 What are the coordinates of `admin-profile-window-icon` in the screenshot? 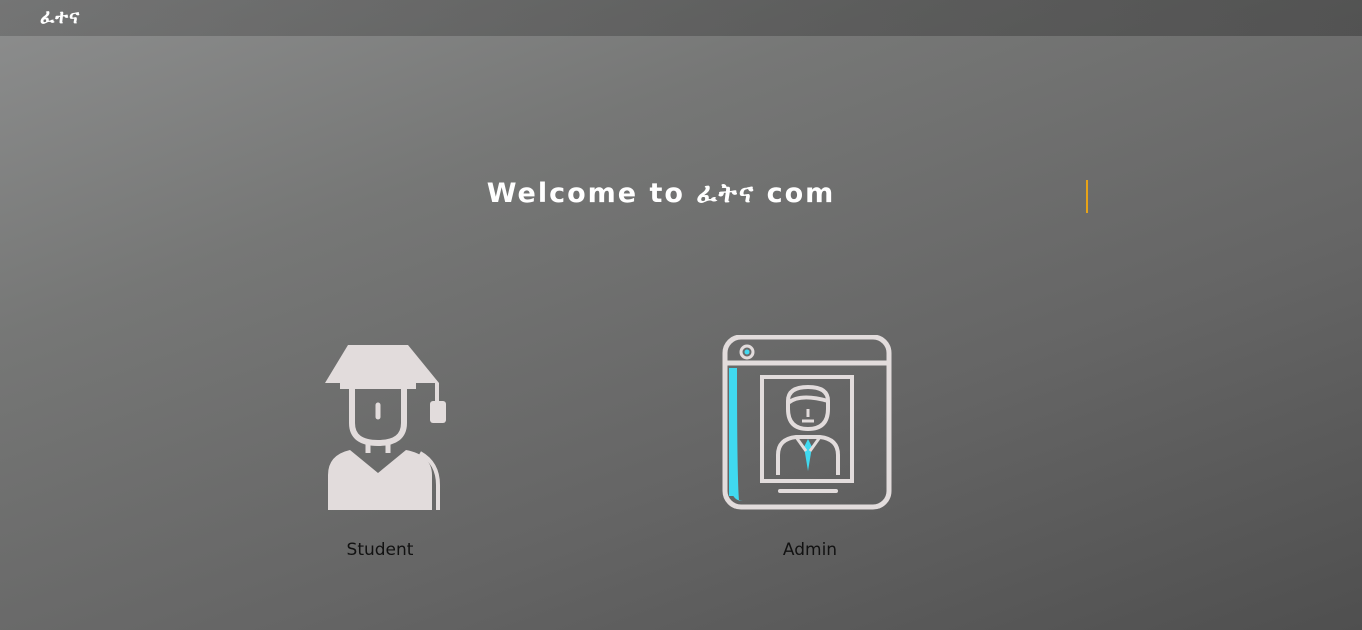 It's located at (810, 425).